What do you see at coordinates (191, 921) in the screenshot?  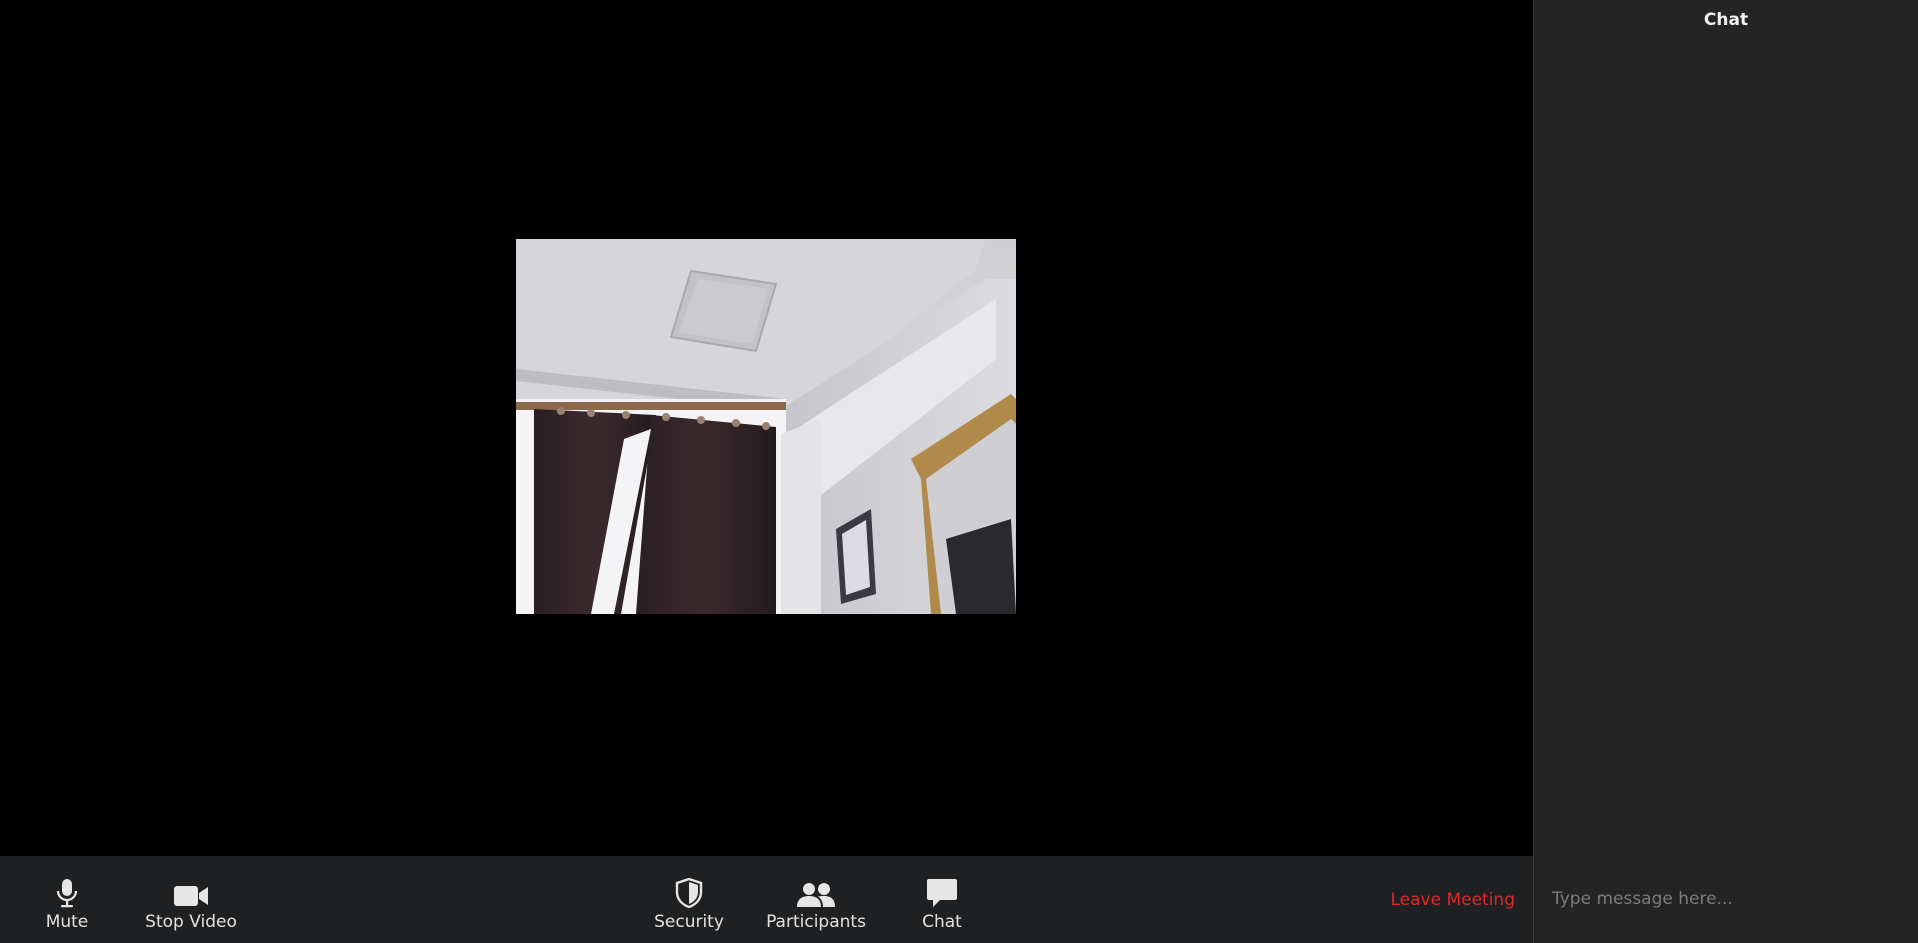 I see `stop-video-label: Stop Video` at bounding box center [191, 921].